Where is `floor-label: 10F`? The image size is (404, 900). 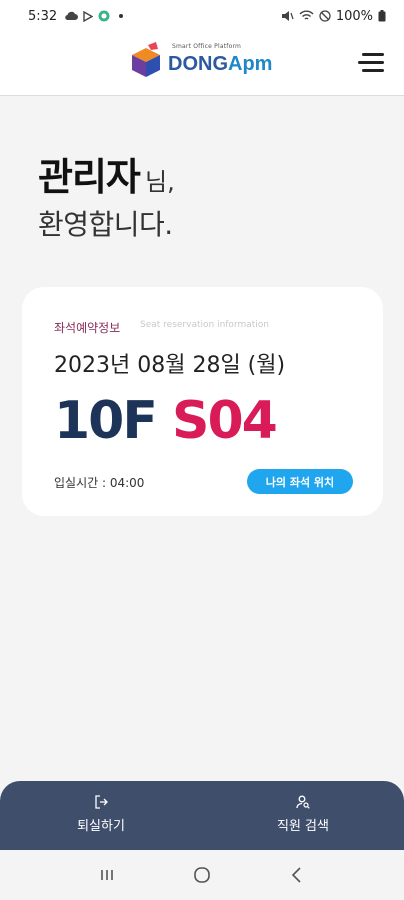
floor-label: 10F is located at coordinates (106, 421).